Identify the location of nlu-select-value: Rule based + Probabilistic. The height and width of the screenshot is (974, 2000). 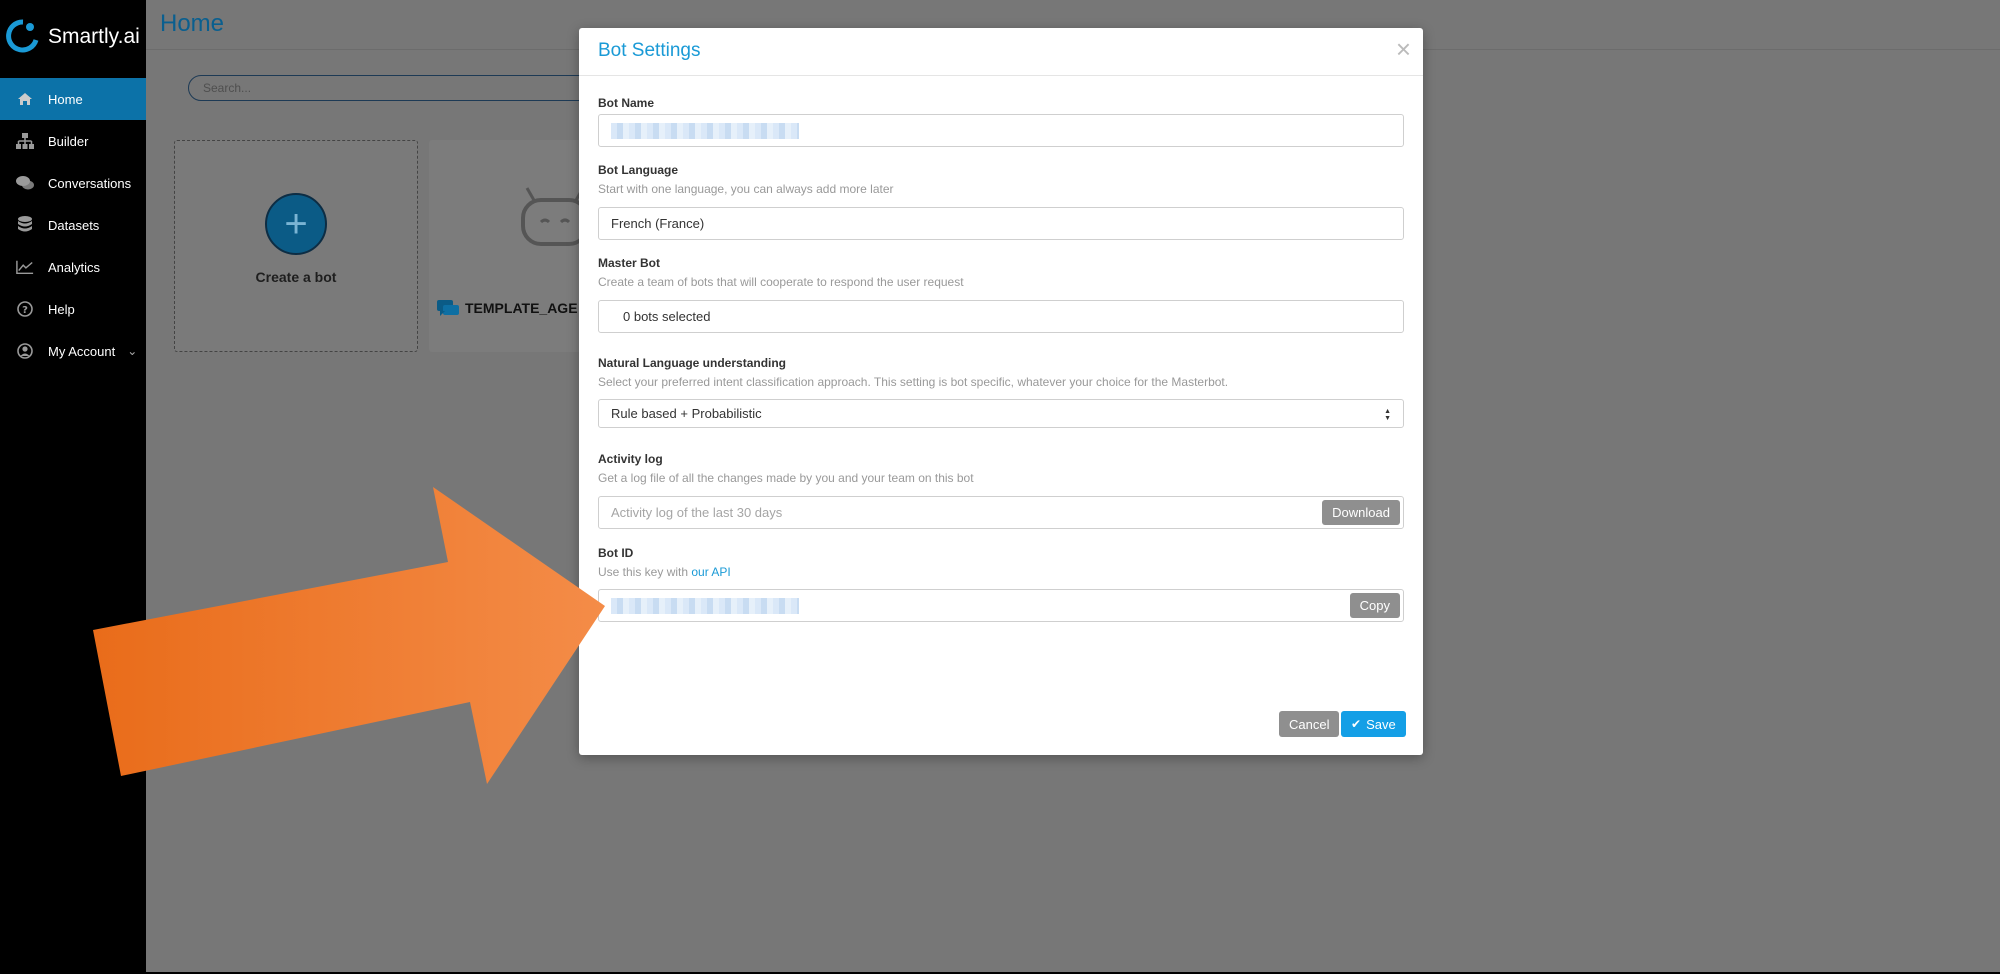
(686, 413).